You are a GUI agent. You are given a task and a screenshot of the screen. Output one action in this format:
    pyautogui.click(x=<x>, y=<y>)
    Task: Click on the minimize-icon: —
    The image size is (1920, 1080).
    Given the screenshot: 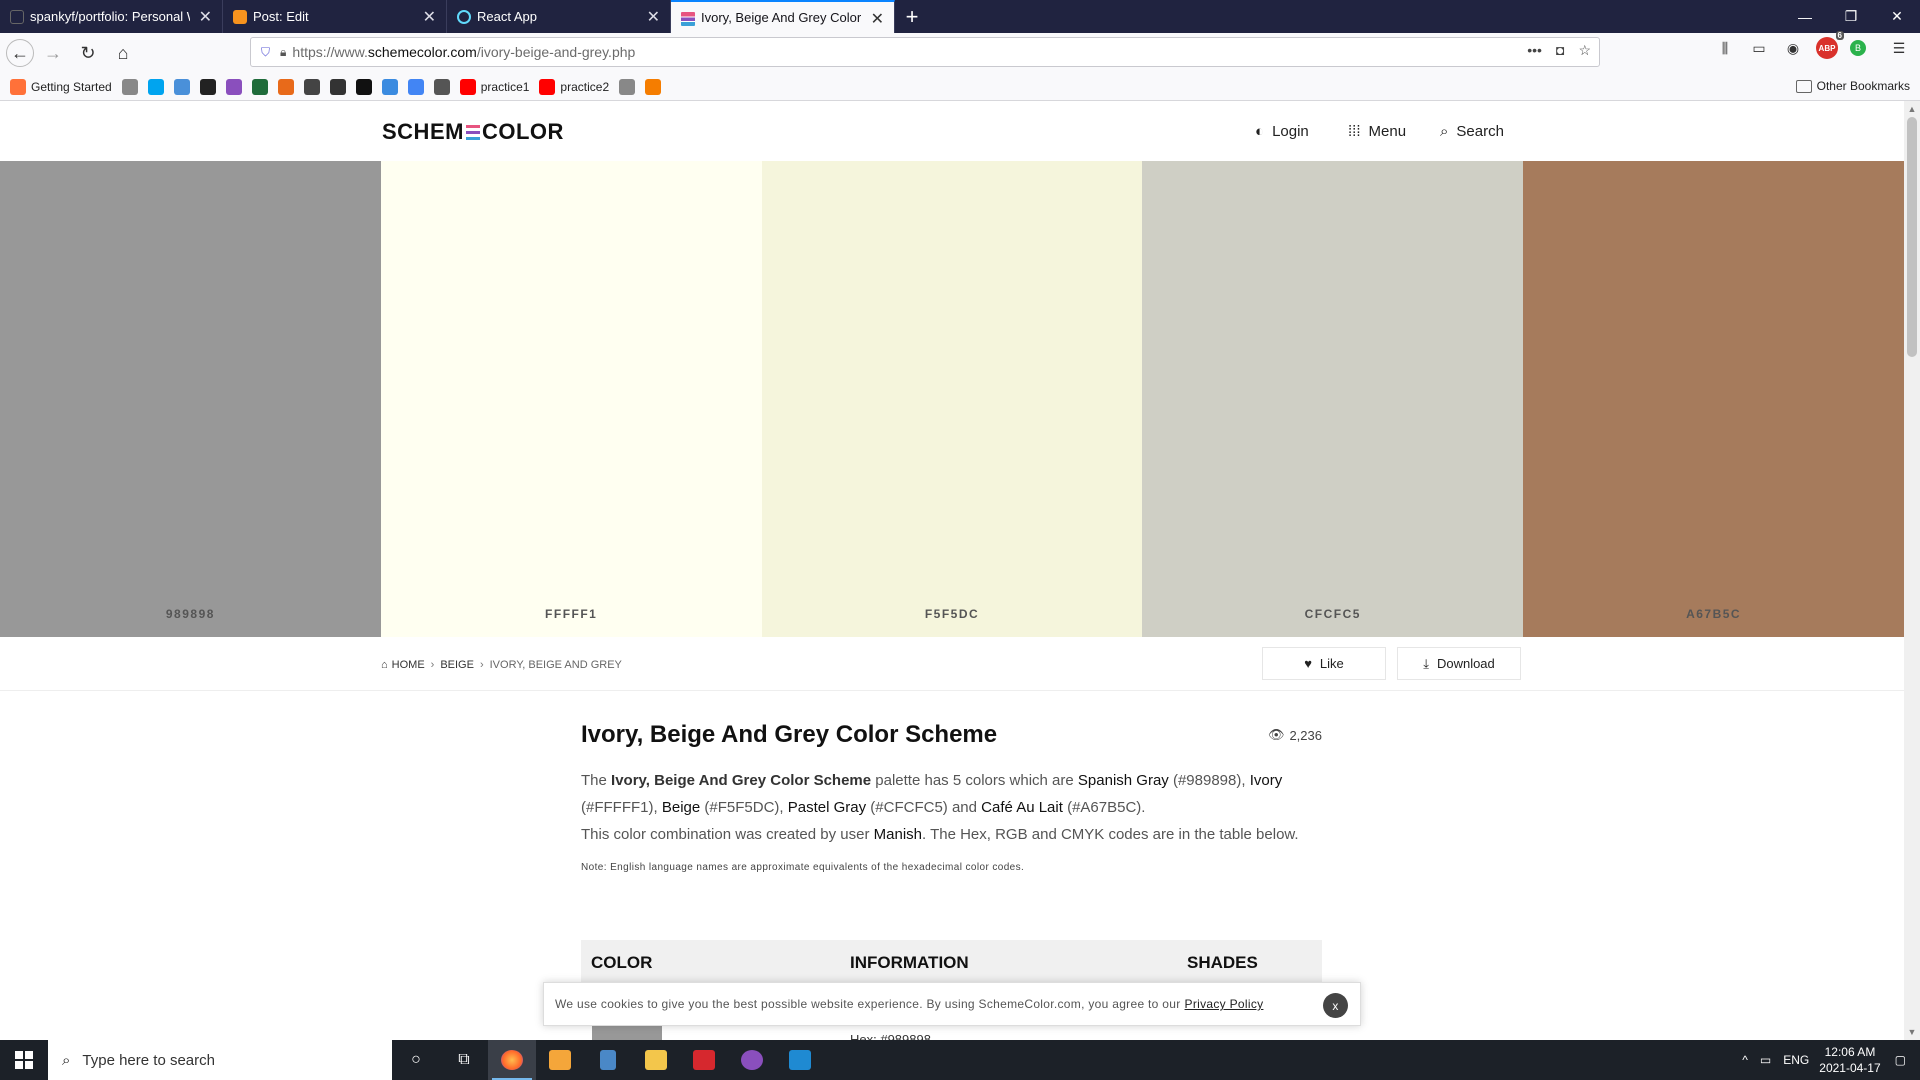 What is the action you would take?
    pyautogui.click(x=1805, y=16)
    